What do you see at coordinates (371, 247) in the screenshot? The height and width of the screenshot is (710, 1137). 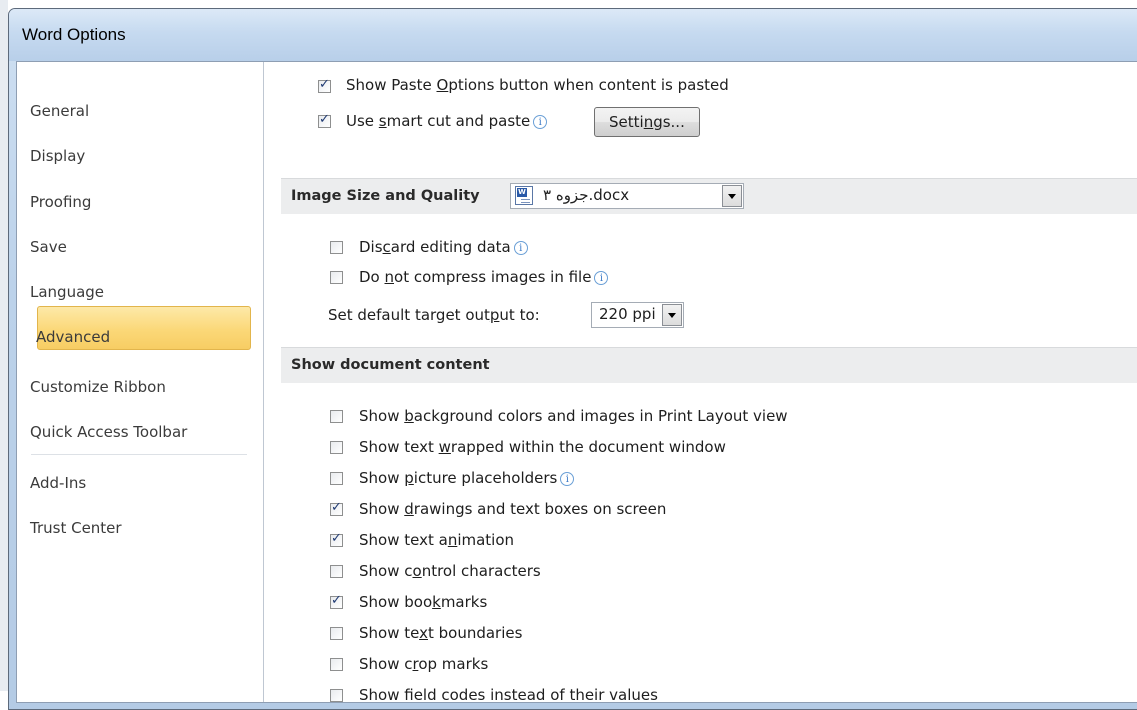 I see `label-text: Dis` at bounding box center [371, 247].